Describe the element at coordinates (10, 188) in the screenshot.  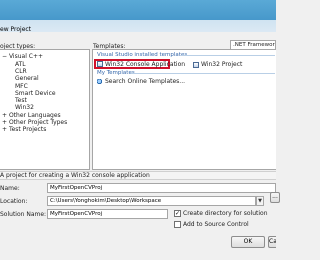
I see `name-label: Name:` at that location.